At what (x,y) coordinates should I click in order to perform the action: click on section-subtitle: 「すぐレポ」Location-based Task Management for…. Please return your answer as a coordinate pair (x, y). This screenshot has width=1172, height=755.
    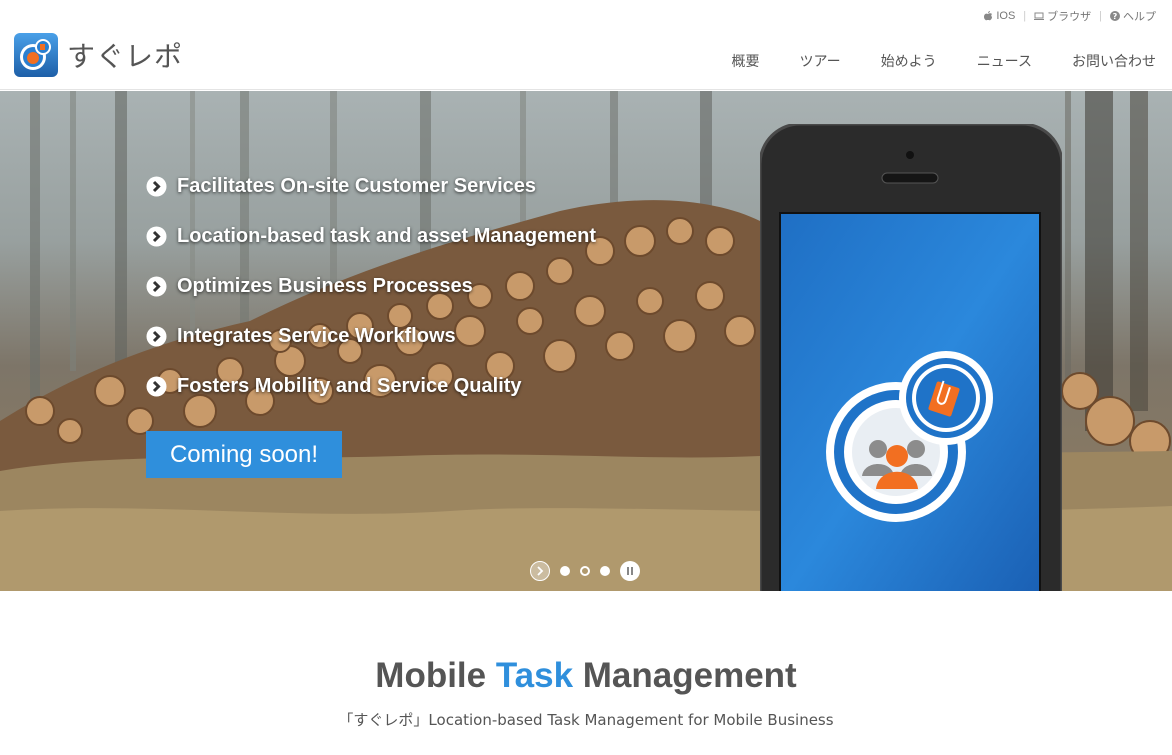
    Looking at the image, I should click on (586, 720).